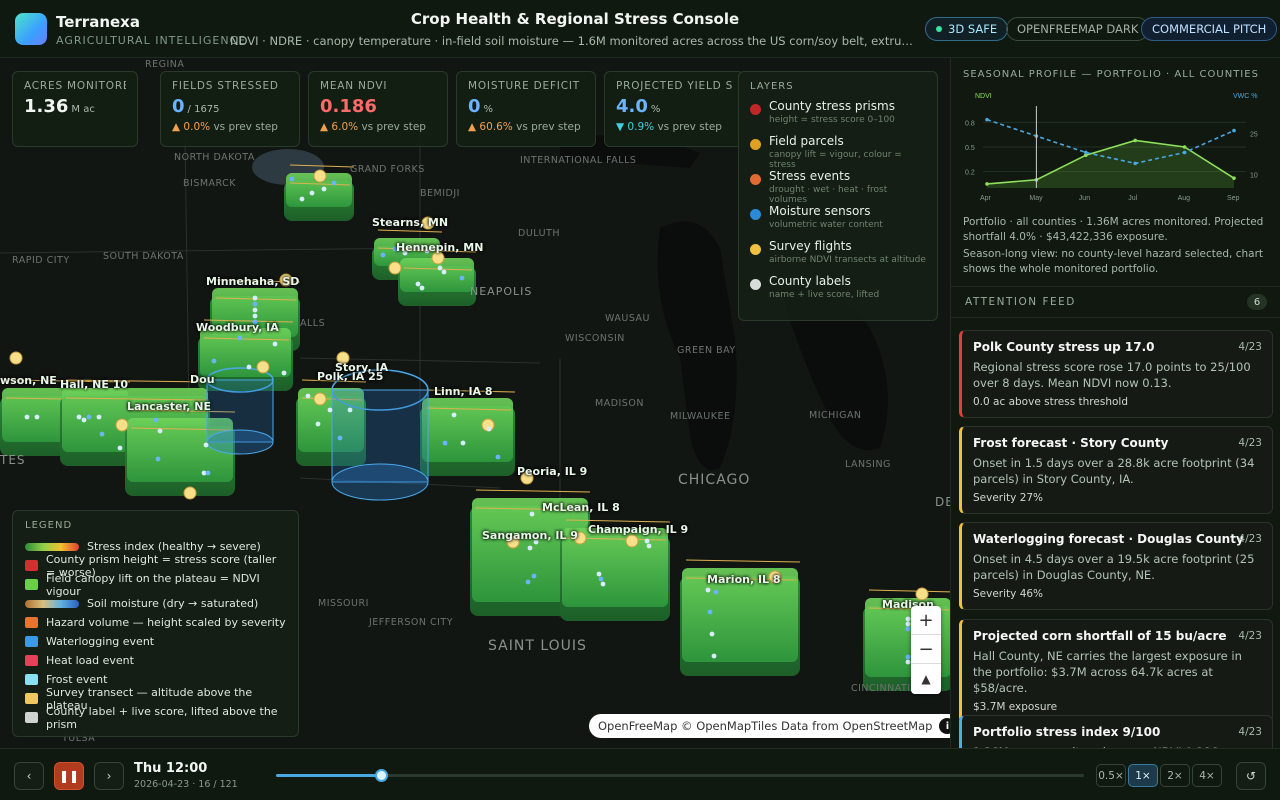  What do you see at coordinates (380, 435) in the screenshot?
I see `frost-volume` at bounding box center [380, 435].